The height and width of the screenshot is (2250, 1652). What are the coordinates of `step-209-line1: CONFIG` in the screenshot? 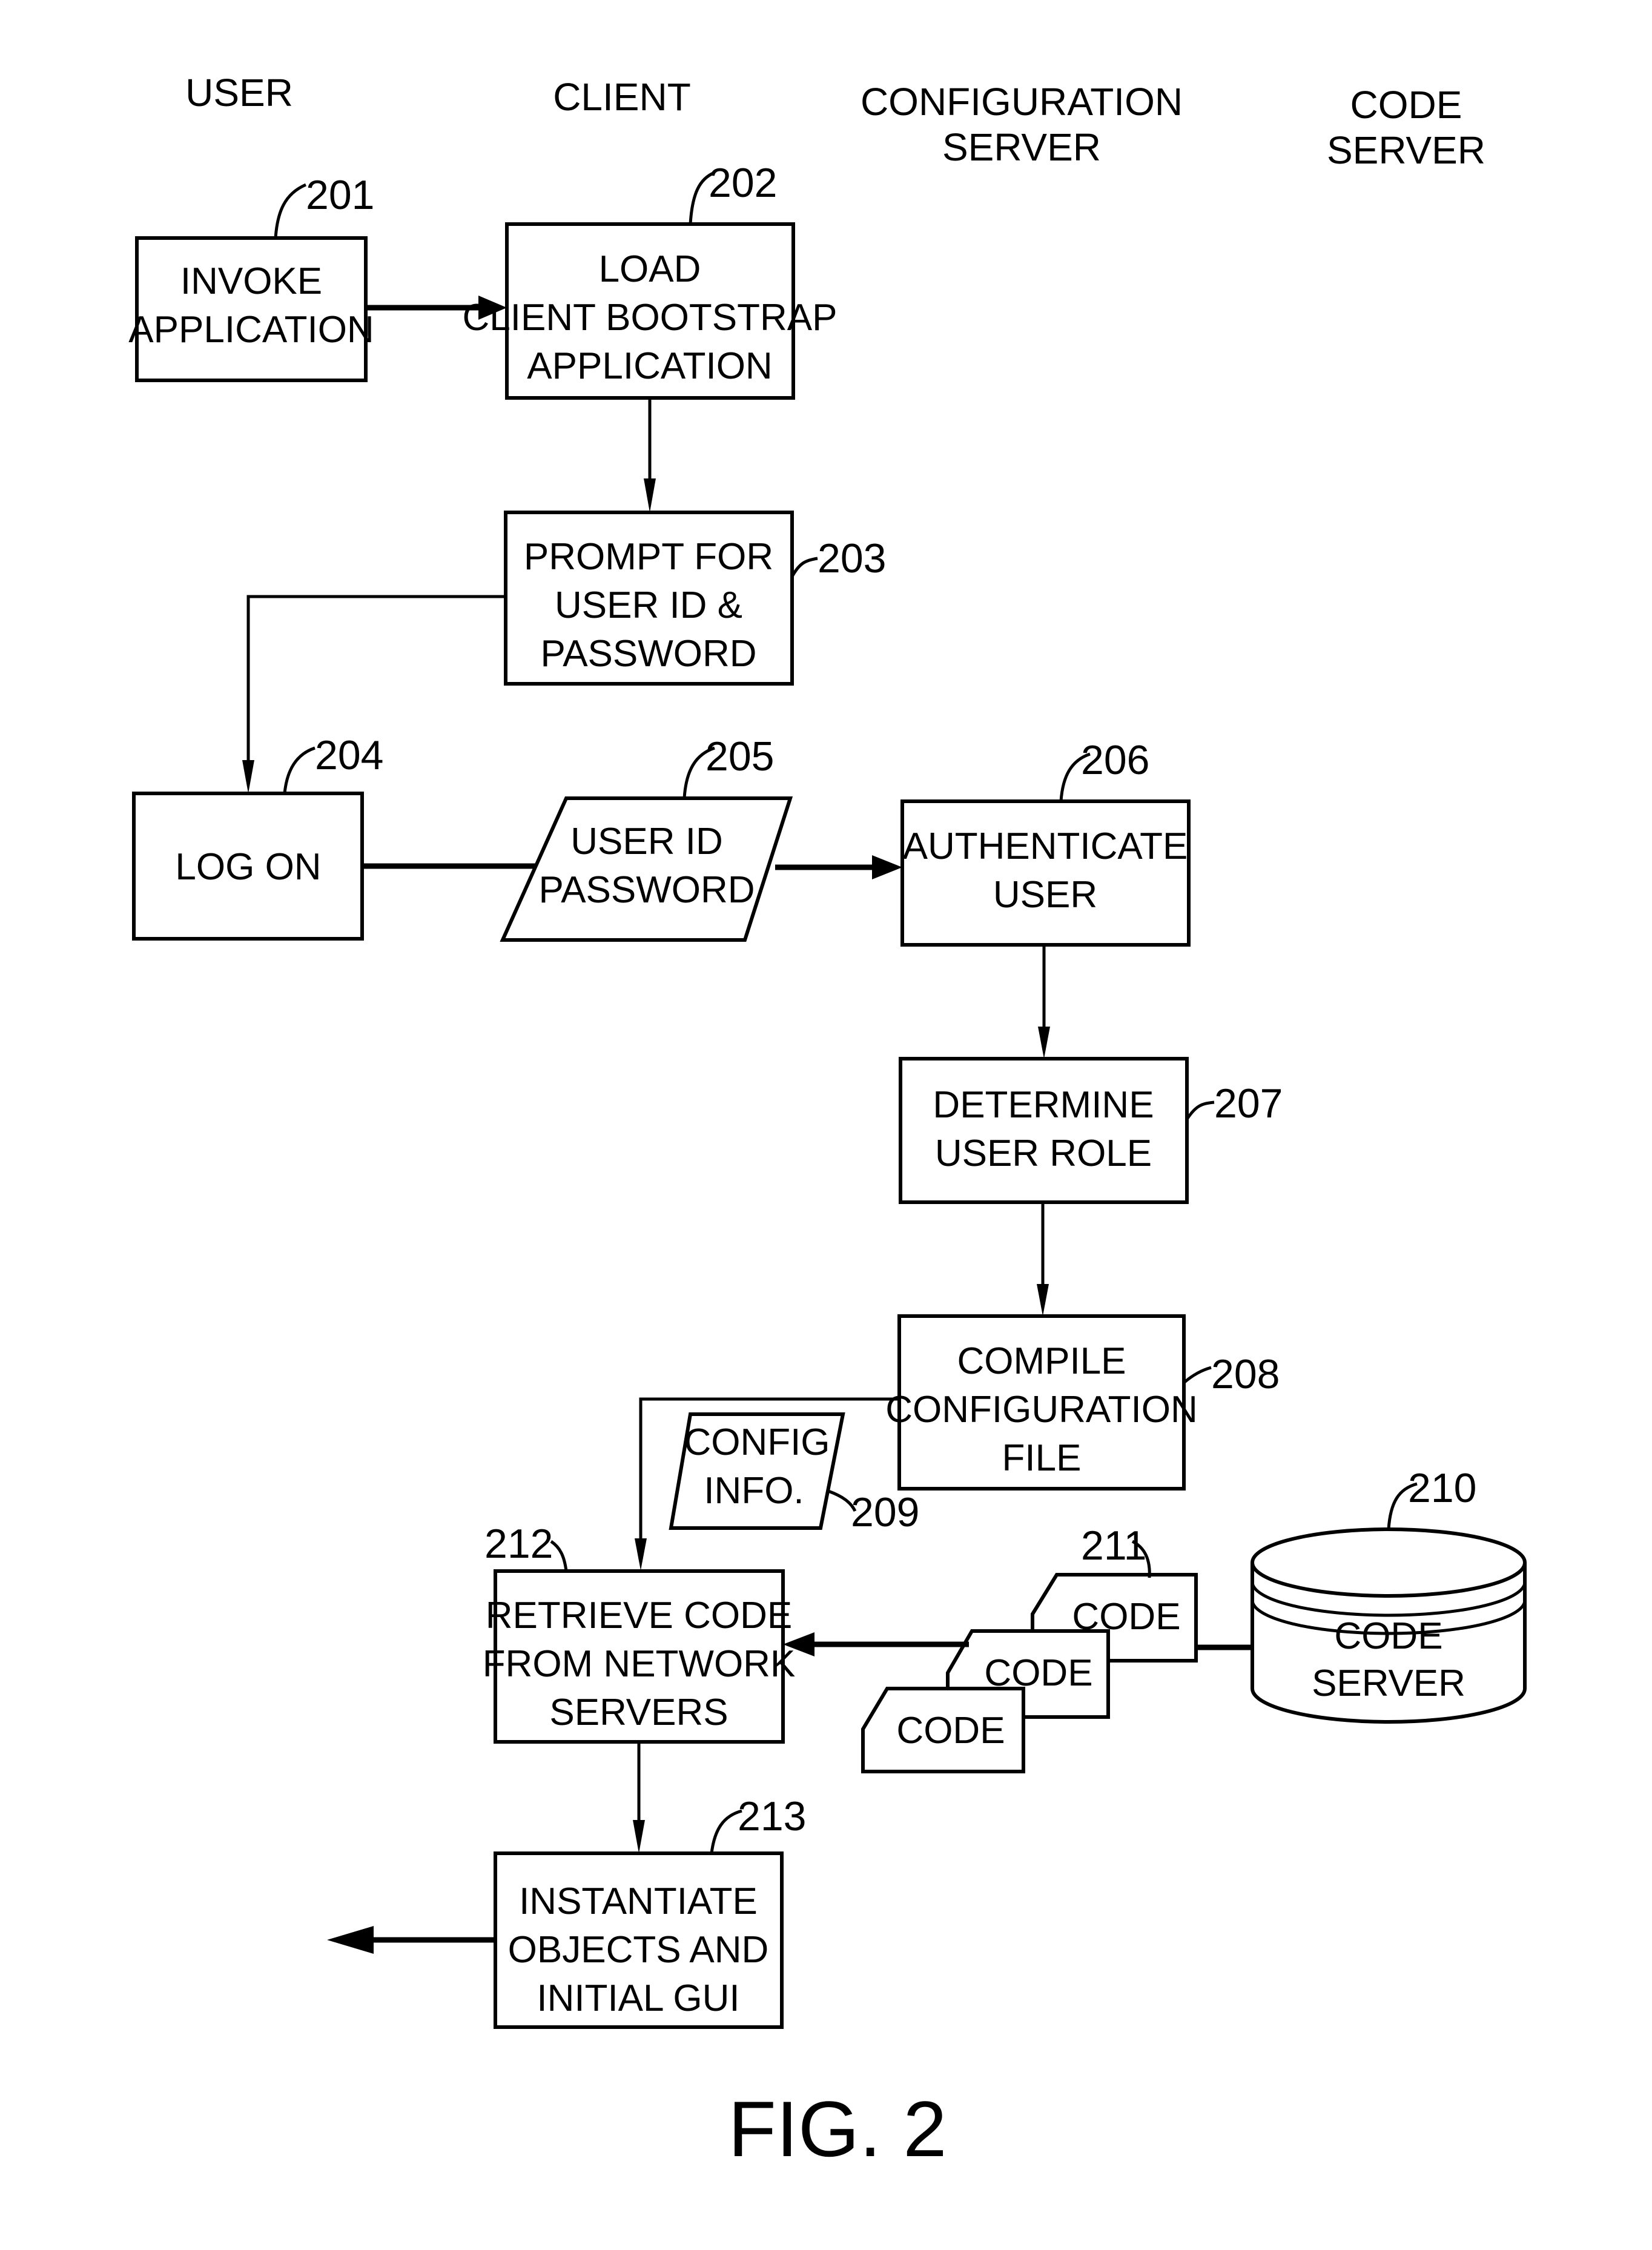 It's located at (757, 1442).